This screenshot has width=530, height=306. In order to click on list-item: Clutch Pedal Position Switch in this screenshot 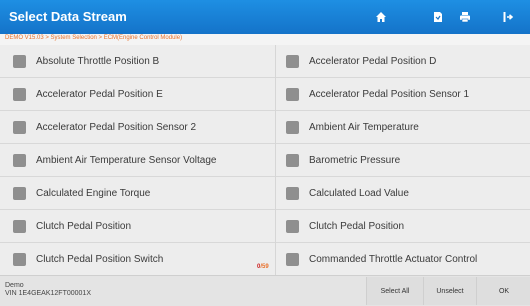, I will do `click(137, 259)`.